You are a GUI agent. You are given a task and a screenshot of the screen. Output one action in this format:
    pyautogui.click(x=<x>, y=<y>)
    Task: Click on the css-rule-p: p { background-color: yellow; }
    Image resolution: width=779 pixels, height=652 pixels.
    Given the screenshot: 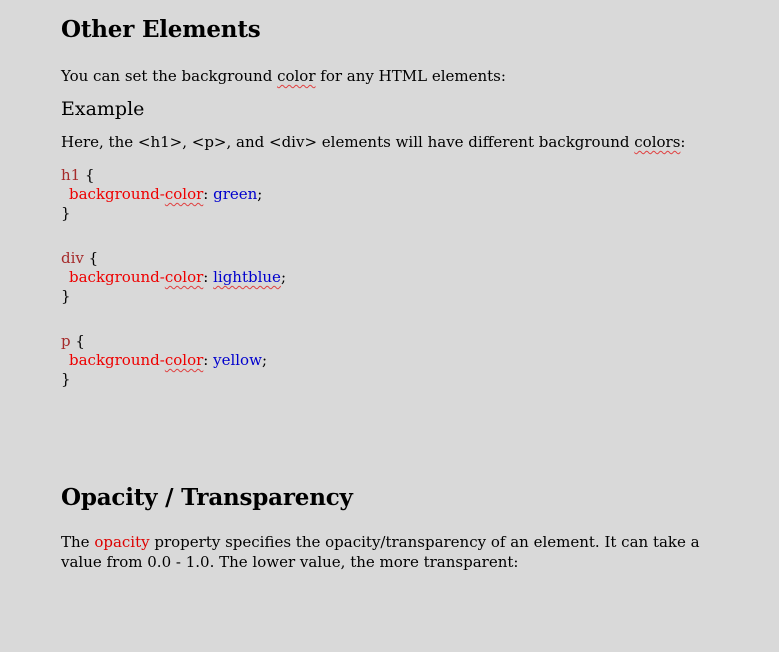 What is the action you would take?
    pyautogui.click(x=401, y=360)
    